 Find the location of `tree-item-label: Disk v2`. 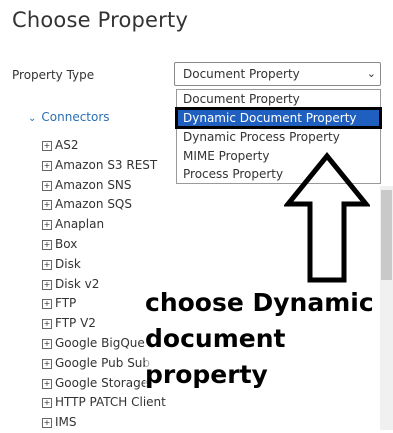

tree-item-label: Disk v2 is located at coordinates (77, 283).